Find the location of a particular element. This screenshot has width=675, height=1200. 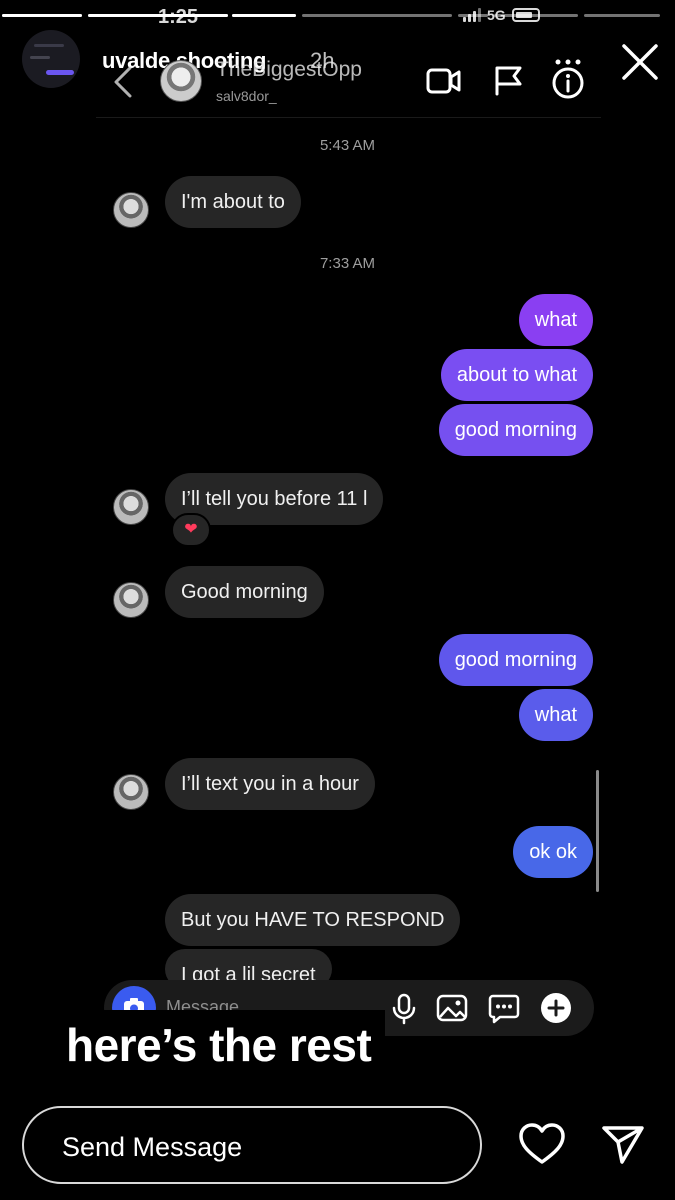

status-time: 1:25 is located at coordinates (178, 17).